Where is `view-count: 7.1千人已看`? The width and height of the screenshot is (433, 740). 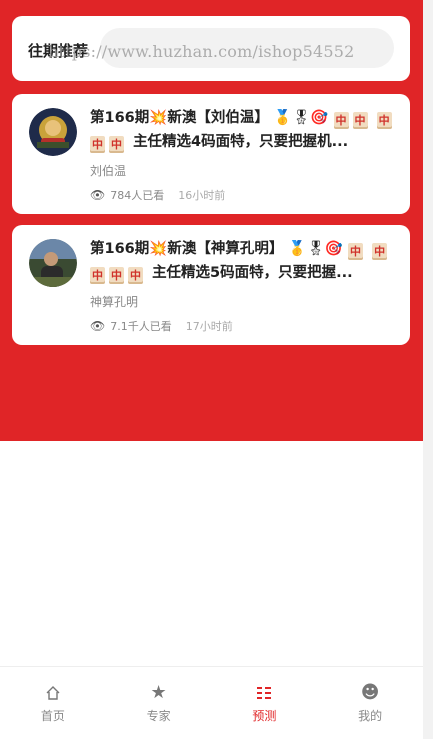
view-count: 7.1千人已看 is located at coordinates (141, 326).